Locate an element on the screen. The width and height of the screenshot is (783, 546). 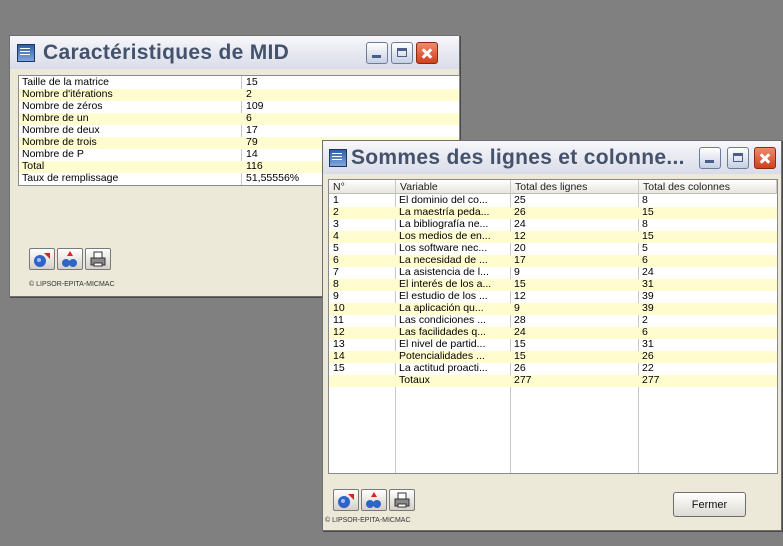
row-value: 109 is located at coordinates (255, 106).